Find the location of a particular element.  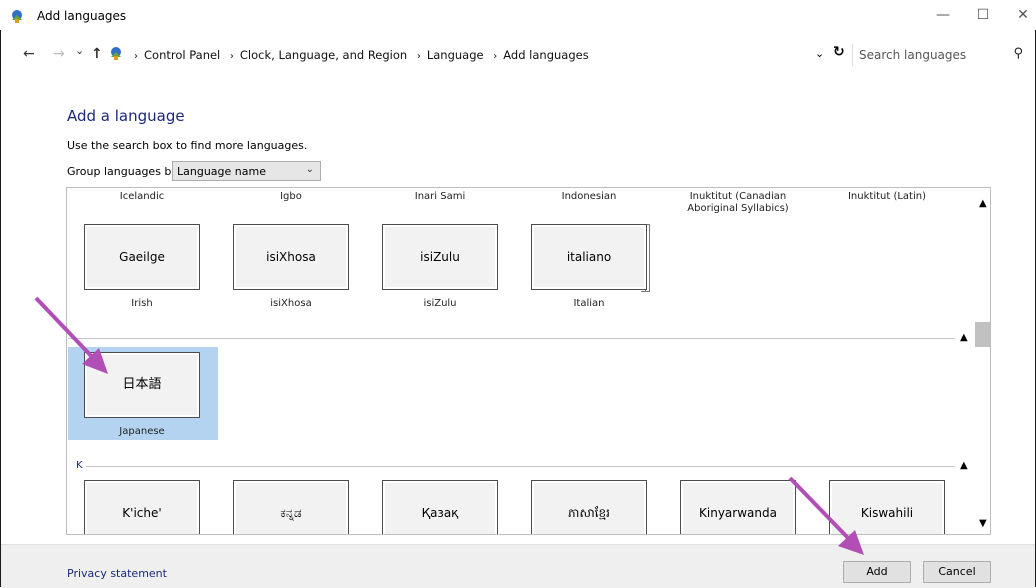

language-tile-japanese: 日本語 is located at coordinates (142, 385).